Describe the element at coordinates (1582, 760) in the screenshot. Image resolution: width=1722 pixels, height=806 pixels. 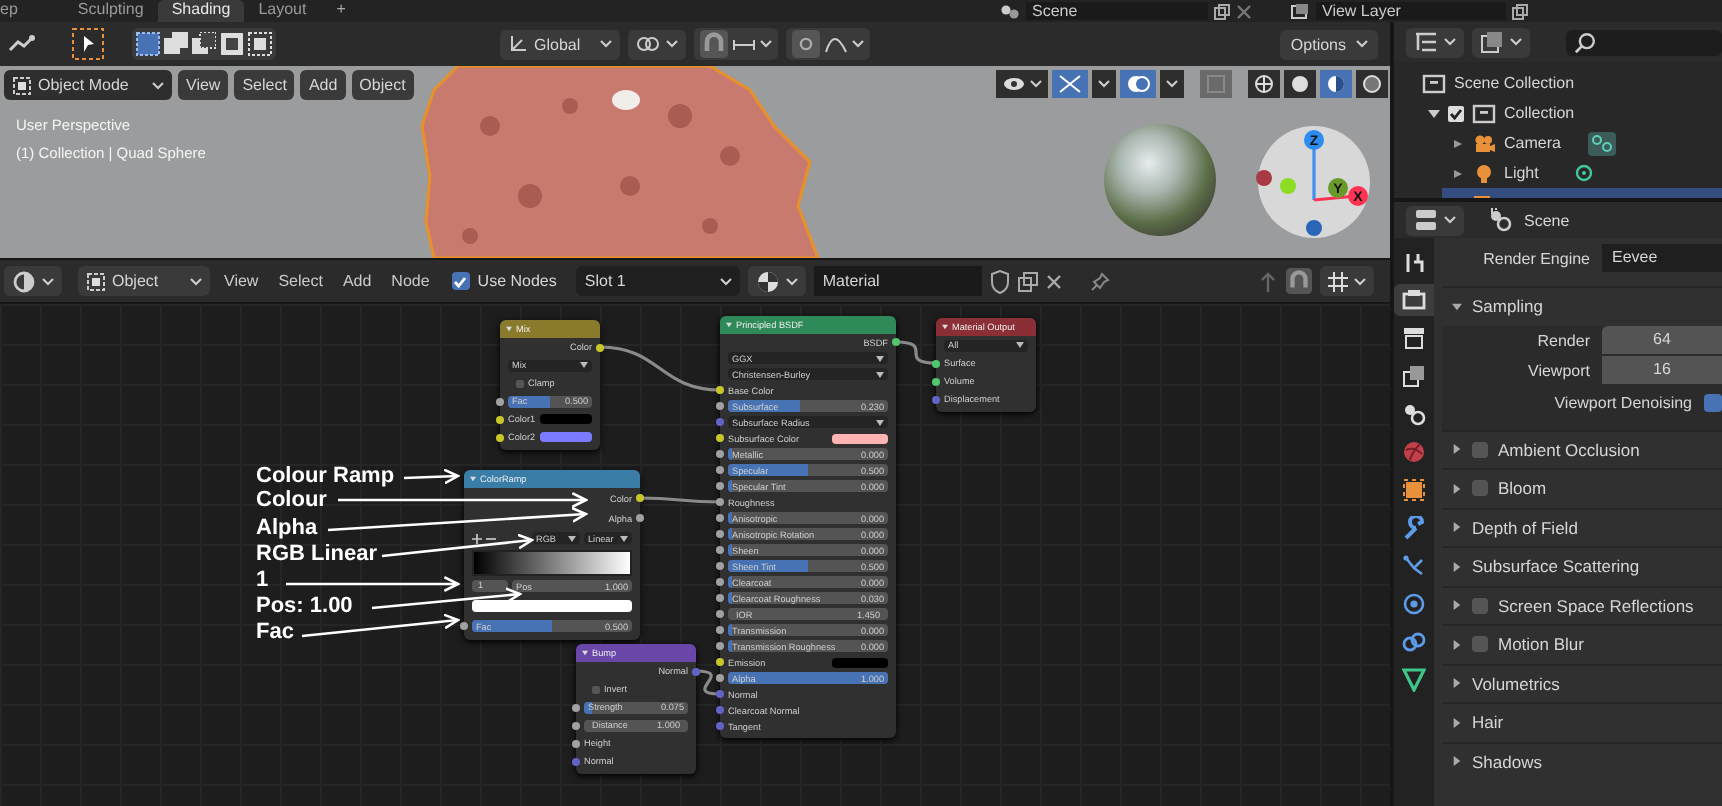
I see `panel-header: Shadows` at that location.